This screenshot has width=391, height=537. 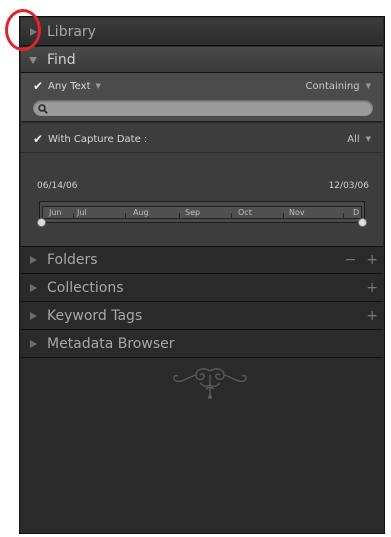 I want to click on date-range-labels: 06/14/06 12/03/06, so click(x=203, y=186).